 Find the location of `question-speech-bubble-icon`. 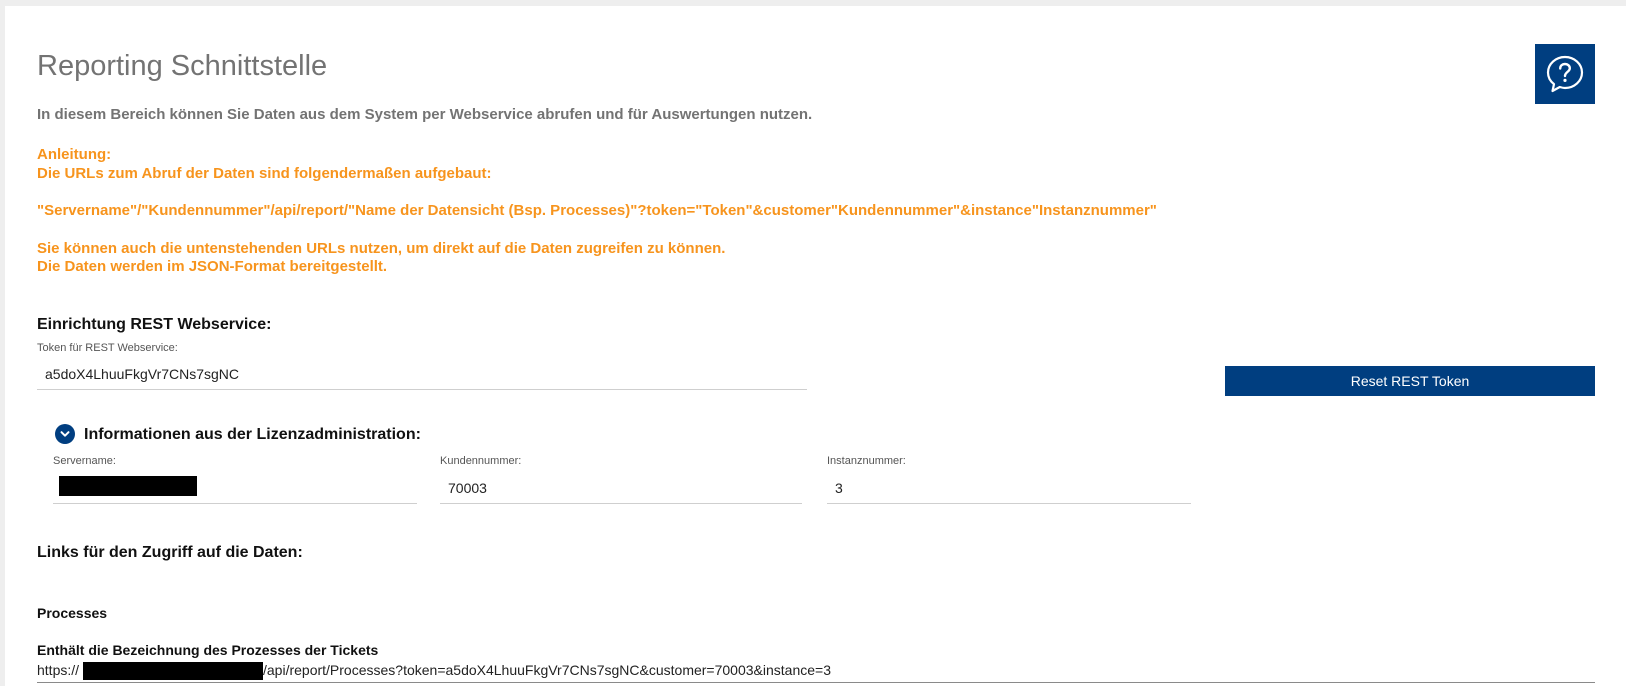

question-speech-bubble-icon is located at coordinates (1565, 74).